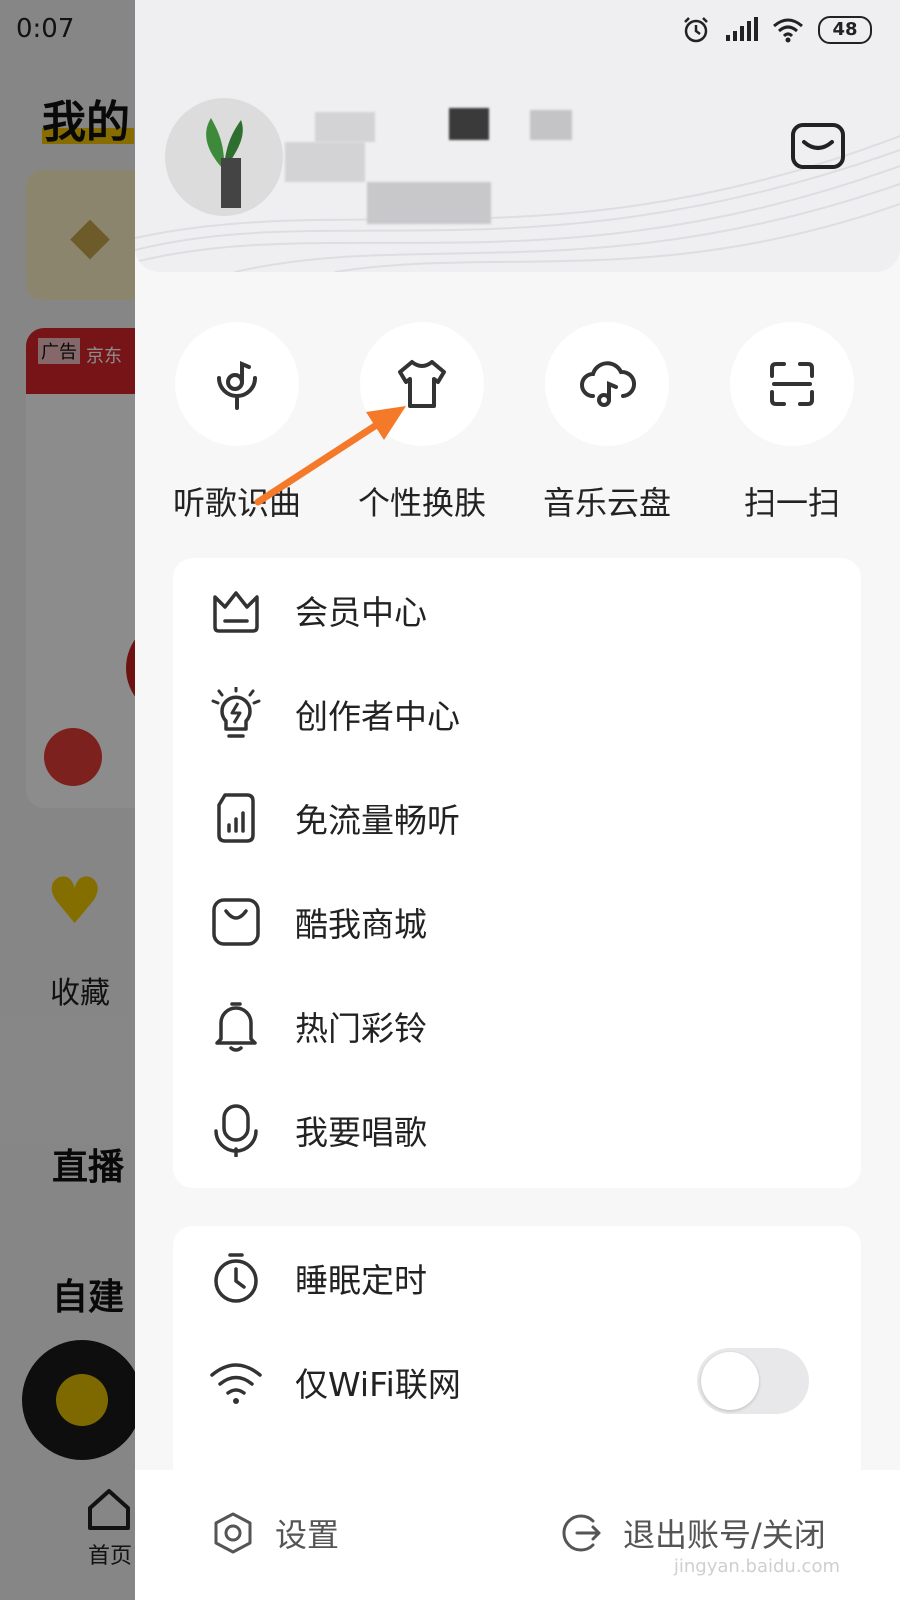  What do you see at coordinates (224, 157) in the screenshot?
I see `avatar` at bounding box center [224, 157].